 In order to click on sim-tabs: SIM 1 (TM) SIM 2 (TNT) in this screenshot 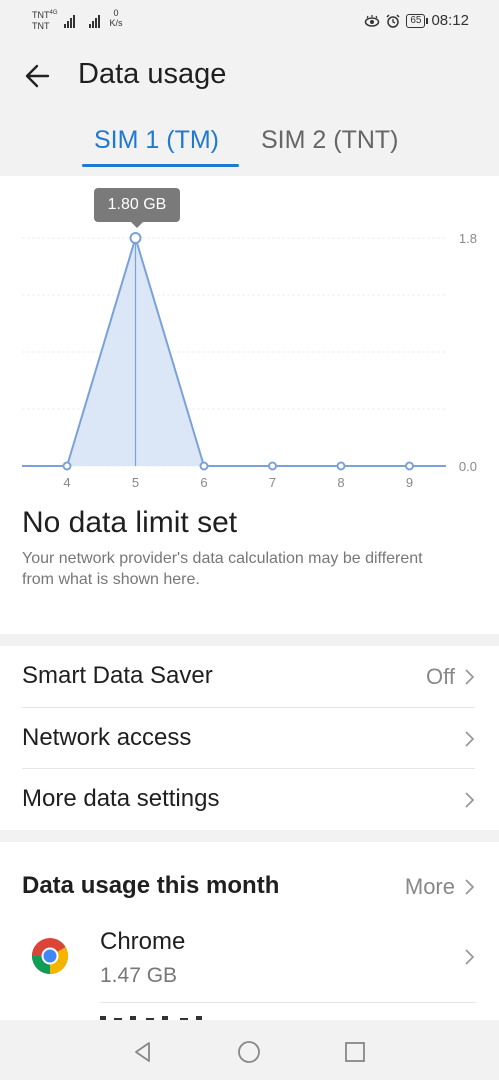, I will do `click(249, 146)`.